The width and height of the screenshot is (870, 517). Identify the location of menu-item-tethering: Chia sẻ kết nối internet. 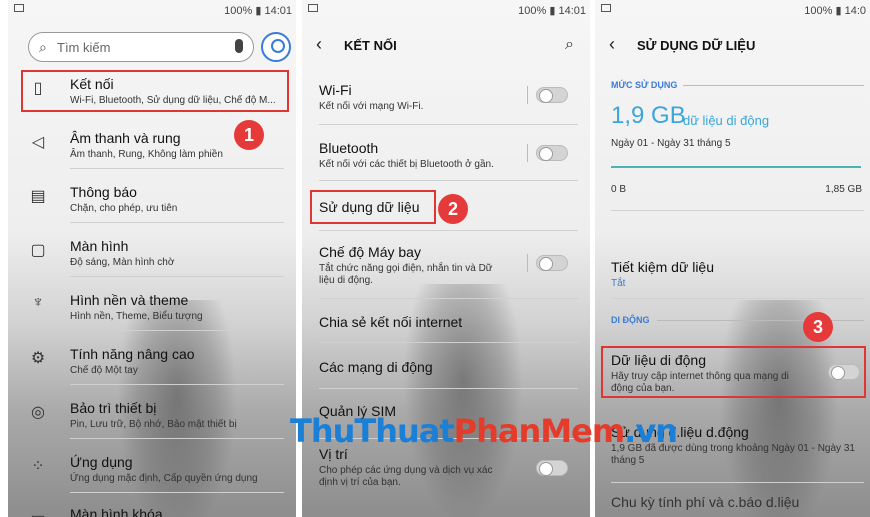
(446, 324).